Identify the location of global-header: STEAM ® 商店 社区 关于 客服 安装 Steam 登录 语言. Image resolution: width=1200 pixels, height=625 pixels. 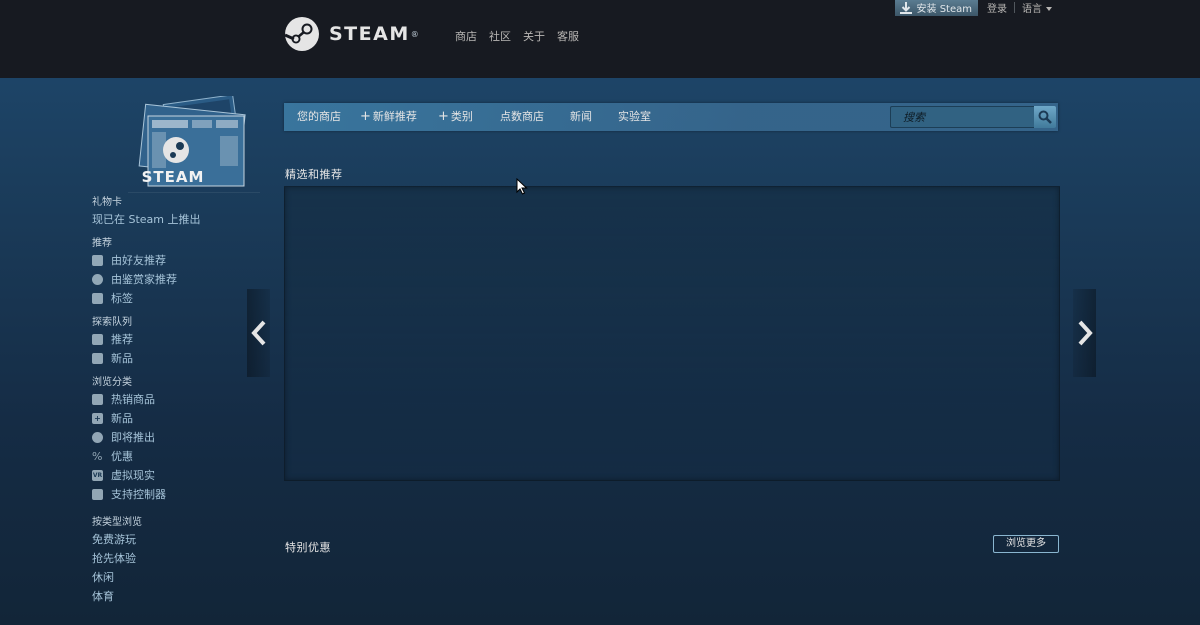
(600, 39).